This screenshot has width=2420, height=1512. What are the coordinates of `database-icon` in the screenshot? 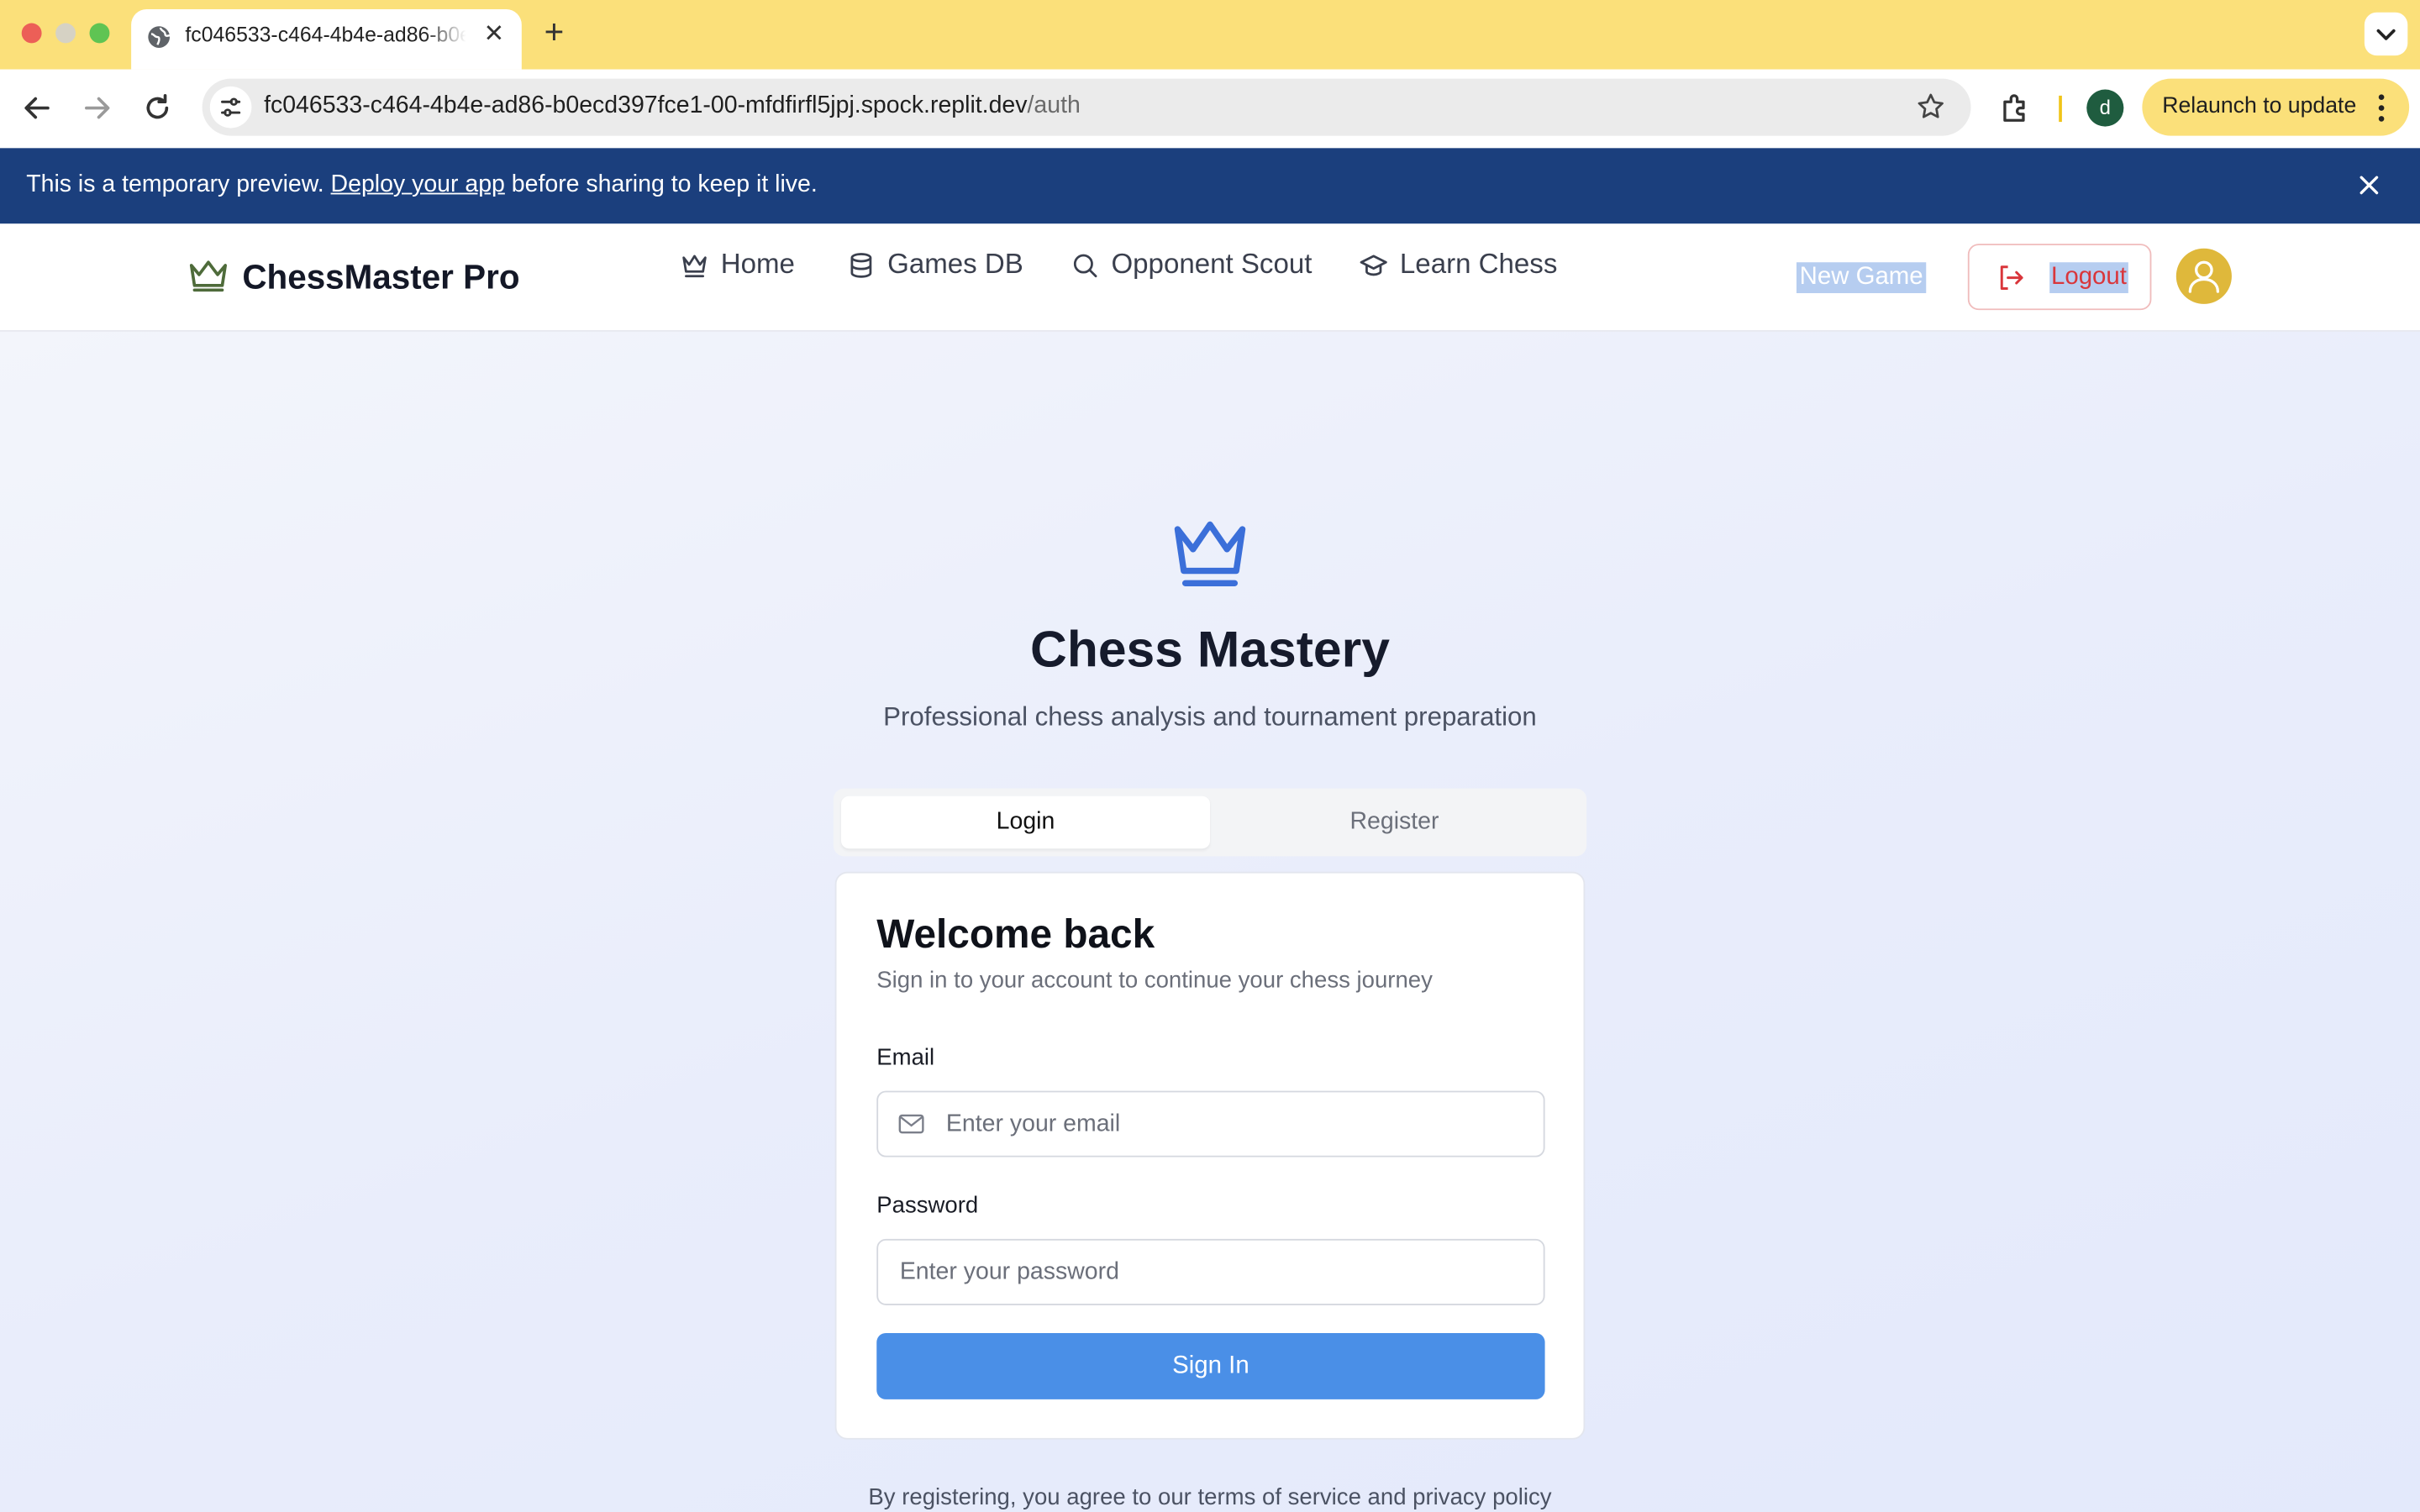 It's located at (861, 265).